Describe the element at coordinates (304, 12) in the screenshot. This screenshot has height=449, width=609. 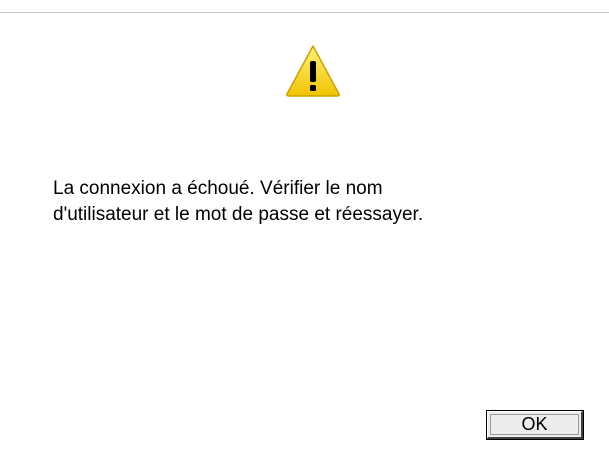
I see `dialog-top-border` at that location.